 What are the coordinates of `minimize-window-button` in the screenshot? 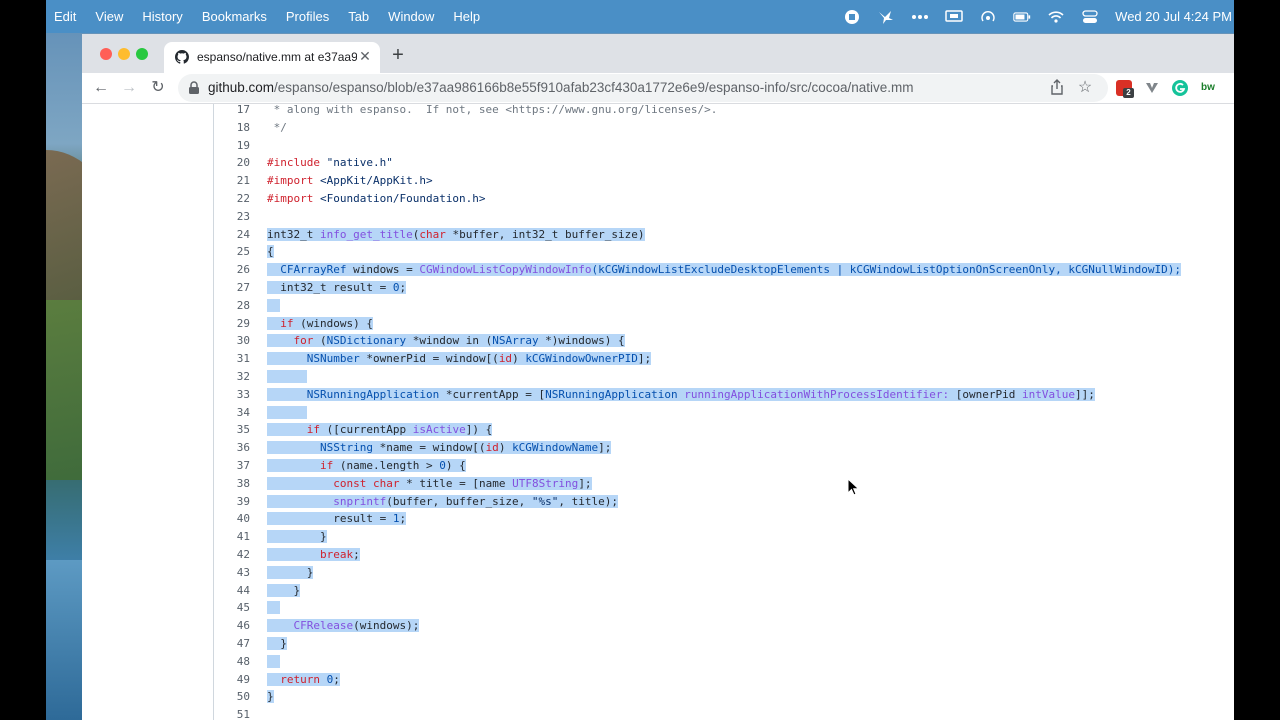 It's located at (124, 54).